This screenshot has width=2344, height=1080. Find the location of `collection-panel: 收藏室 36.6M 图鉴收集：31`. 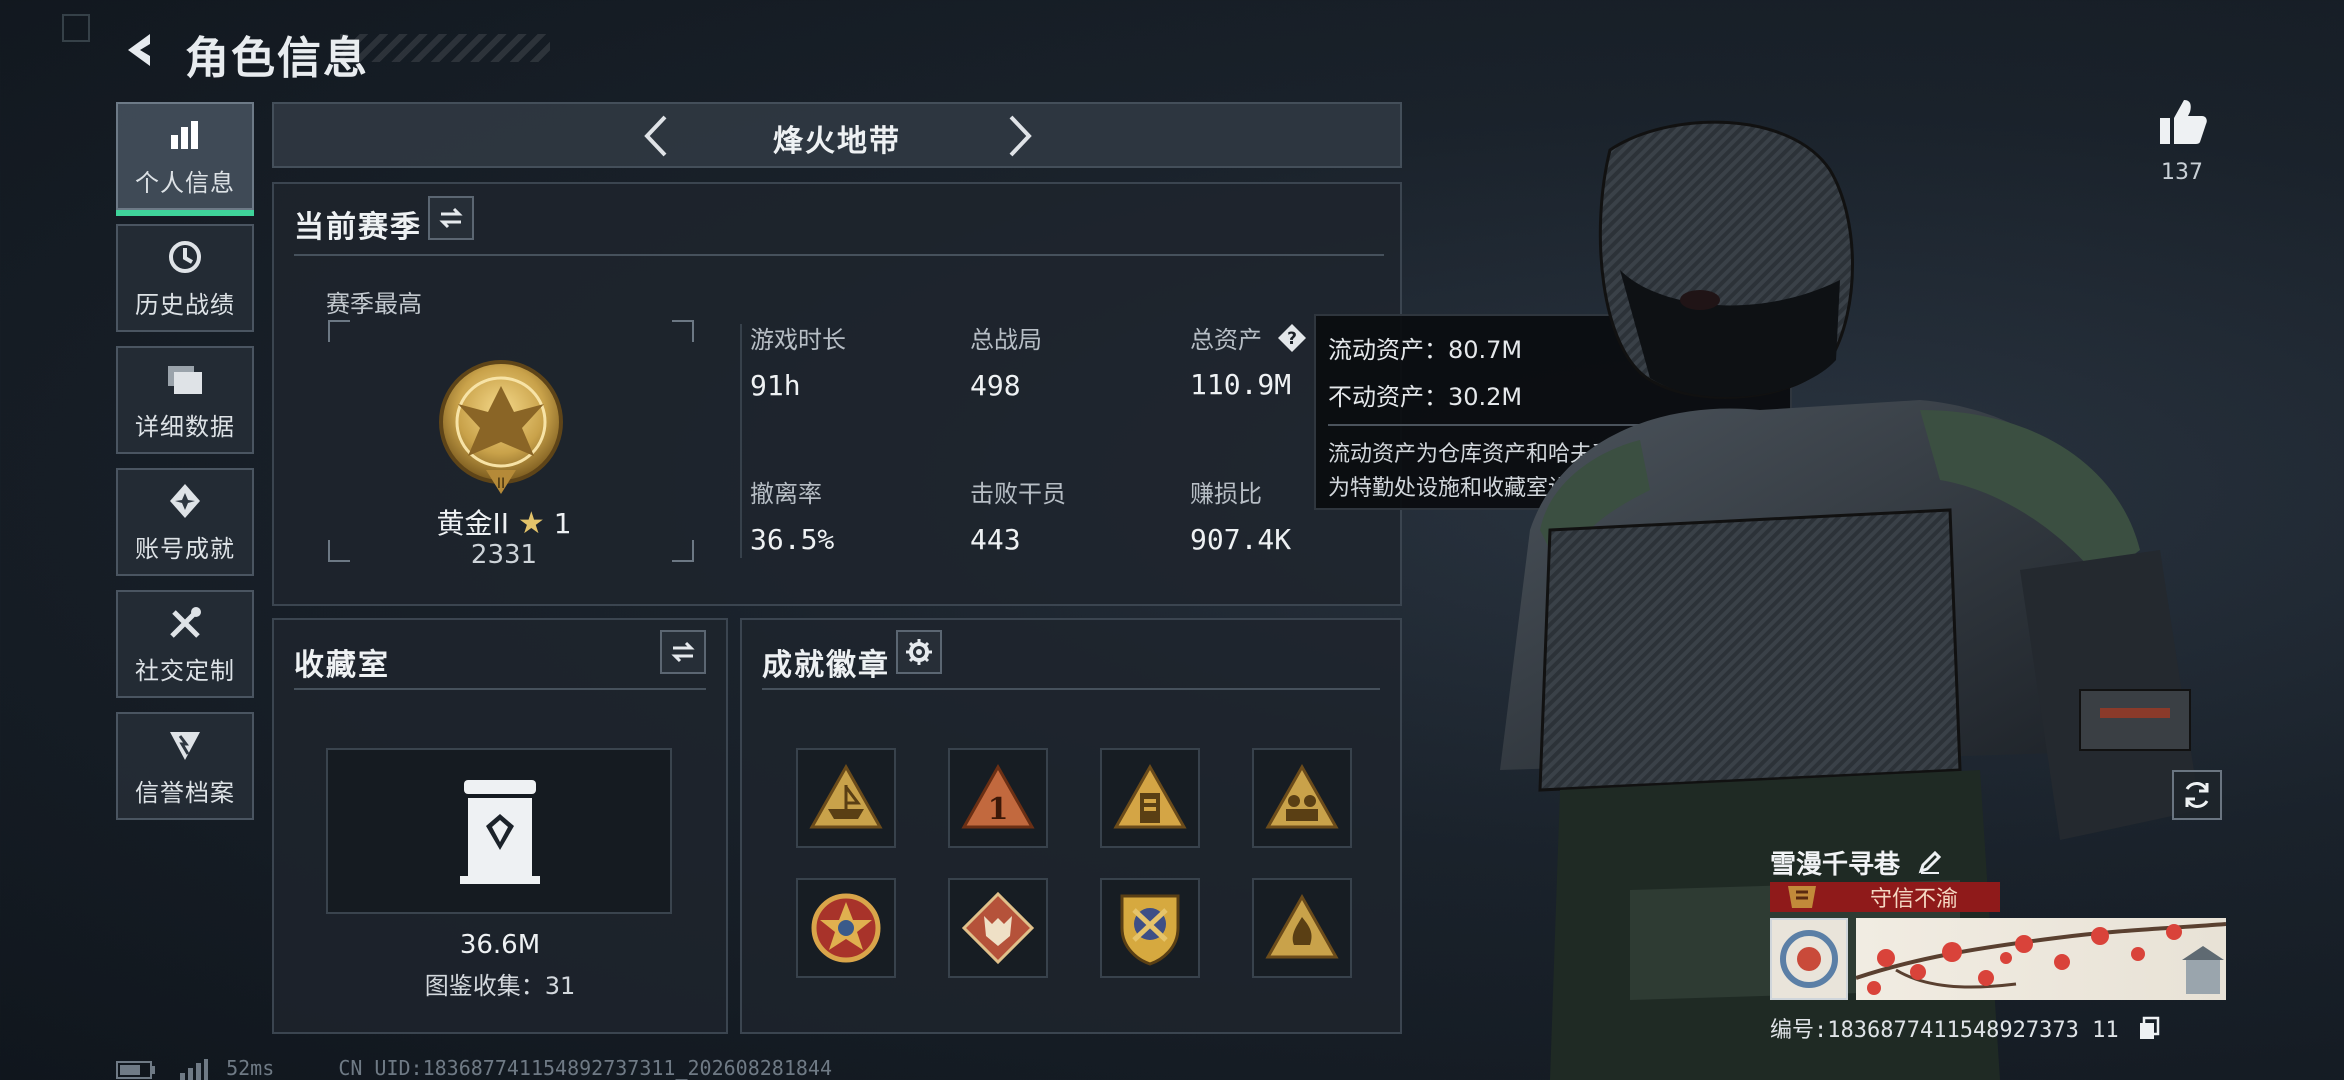

collection-panel: 收藏室 36.6M 图鉴收集：31 is located at coordinates (500, 826).